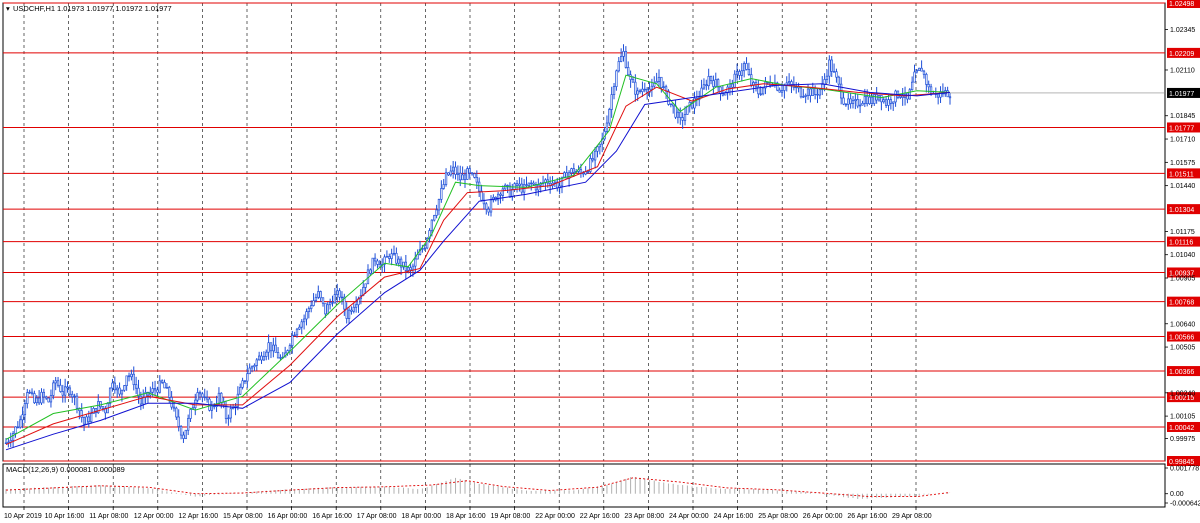 This screenshot has width=1200, height=523. Describe the element at coordinates (1182, 439) in the screenshot. I see `price-tick-label: 0.99975` at that location.